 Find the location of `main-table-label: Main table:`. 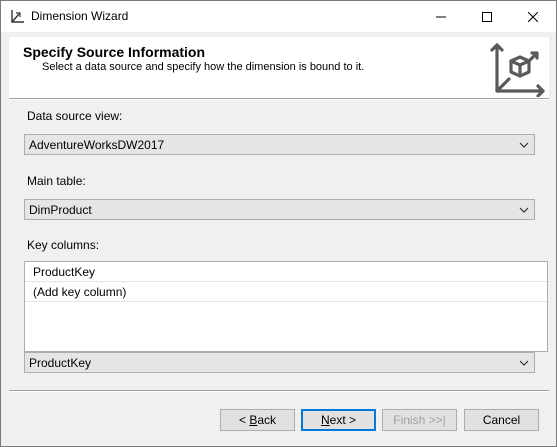

main-table-label: Main table: is located at coordinates (56, 181).